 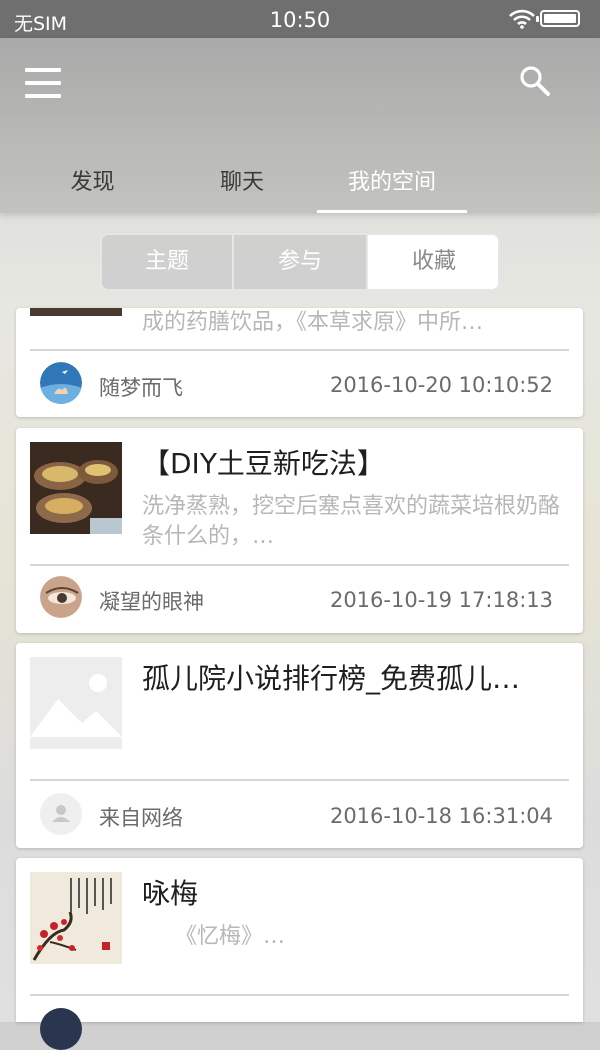 What do you see at coordinates (141, 388) in the screenshot?
I see `author-name: 随梦而飞` at bounding box center [141, 388].